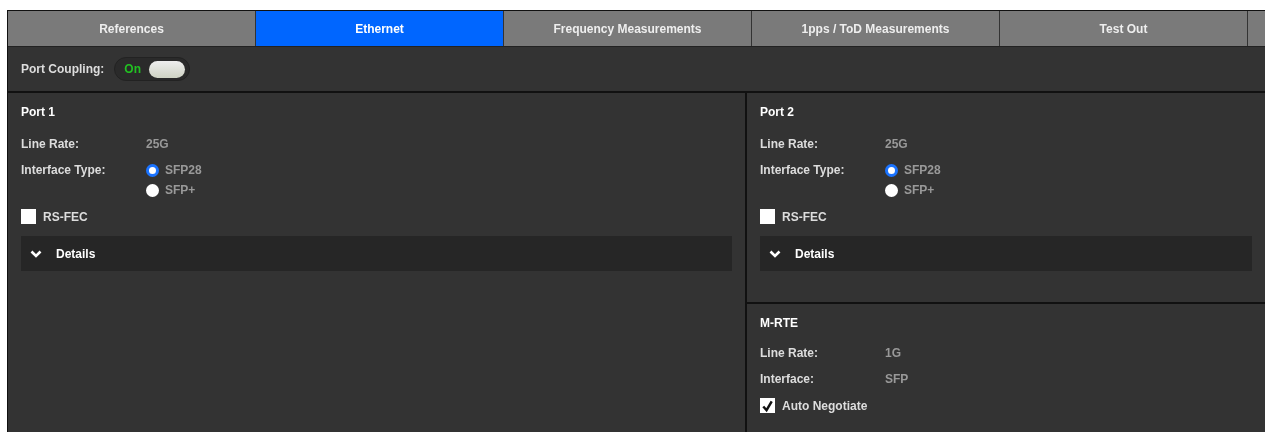 This screenshot has height=432, width=1265. What do you see at coordinates (63, 69) in the screenshot?
I see `port-coupling-label: Port Coupling:` at bounding box center [63, 69].